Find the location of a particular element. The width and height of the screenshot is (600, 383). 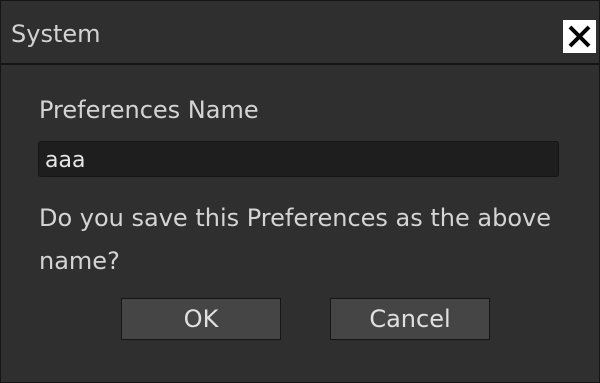

cancel-button: Cancel is located at coordinates (410, 319).